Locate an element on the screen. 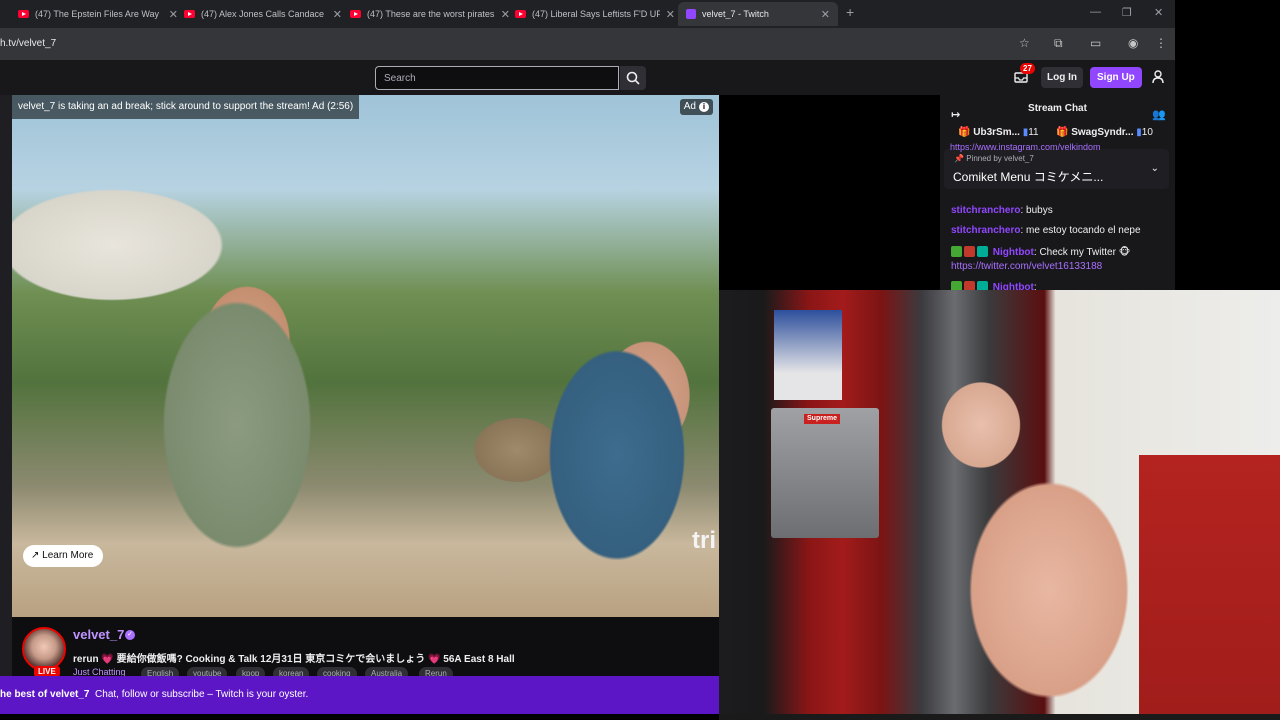 The height and width of the screenshot is (720, 1280). promo-bold-text: he best of velvet_7 is located at coordinates (45, 694).